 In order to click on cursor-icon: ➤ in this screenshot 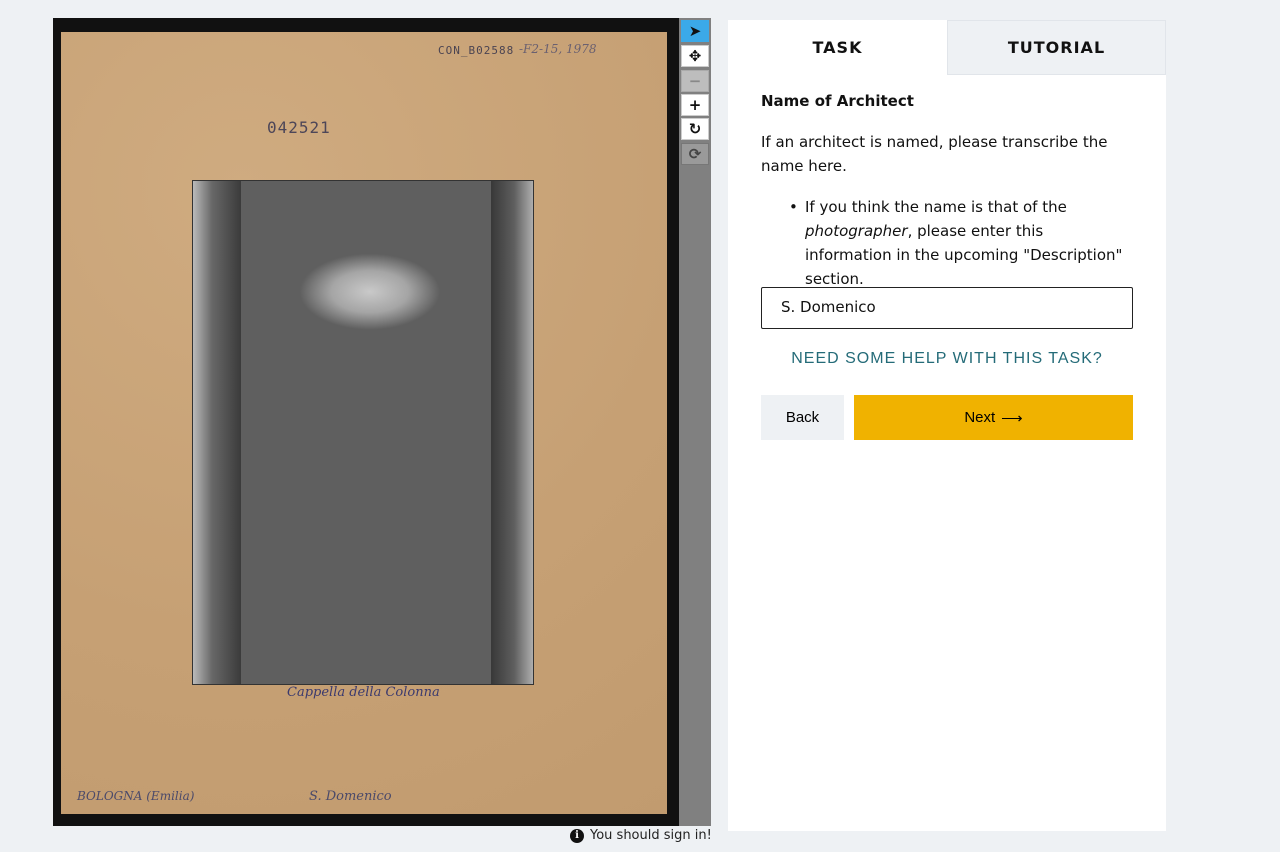, I will do `click(695, 31)`.